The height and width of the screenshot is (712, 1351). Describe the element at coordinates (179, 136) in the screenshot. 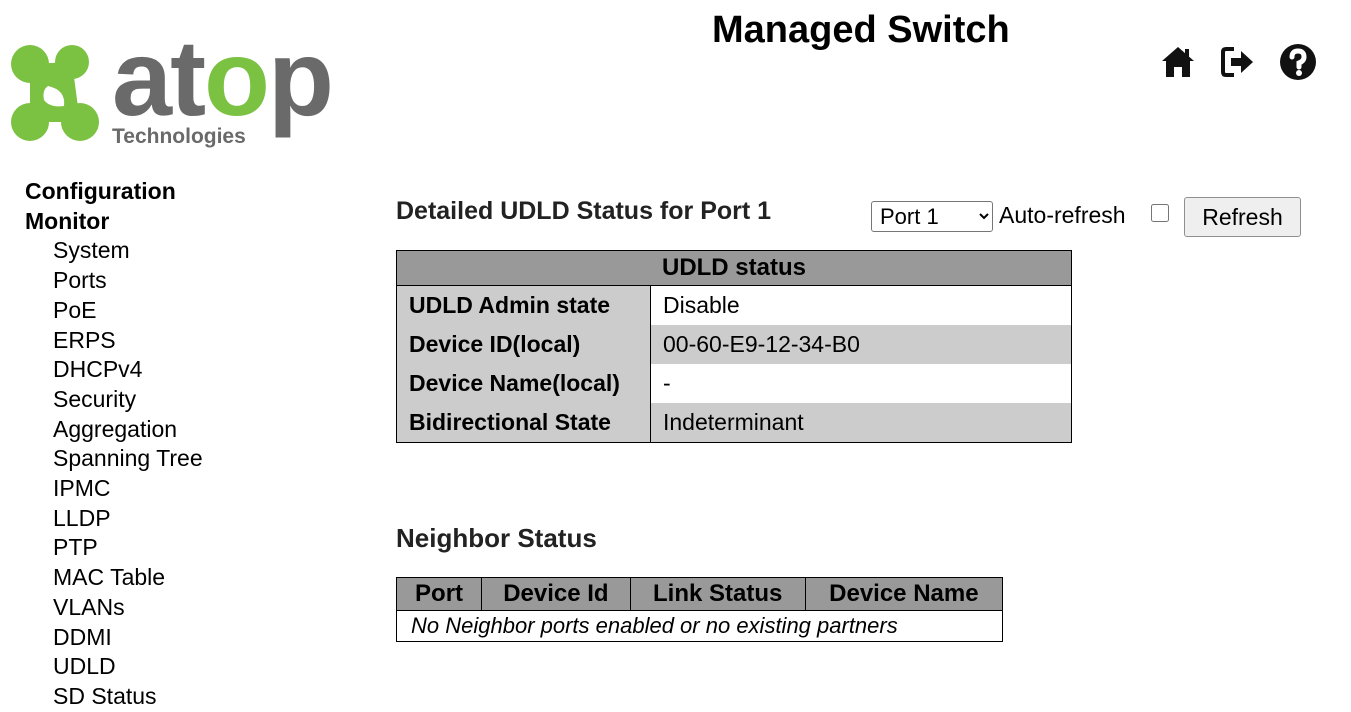

I see `logo-subtitle: Technologies` at that location.